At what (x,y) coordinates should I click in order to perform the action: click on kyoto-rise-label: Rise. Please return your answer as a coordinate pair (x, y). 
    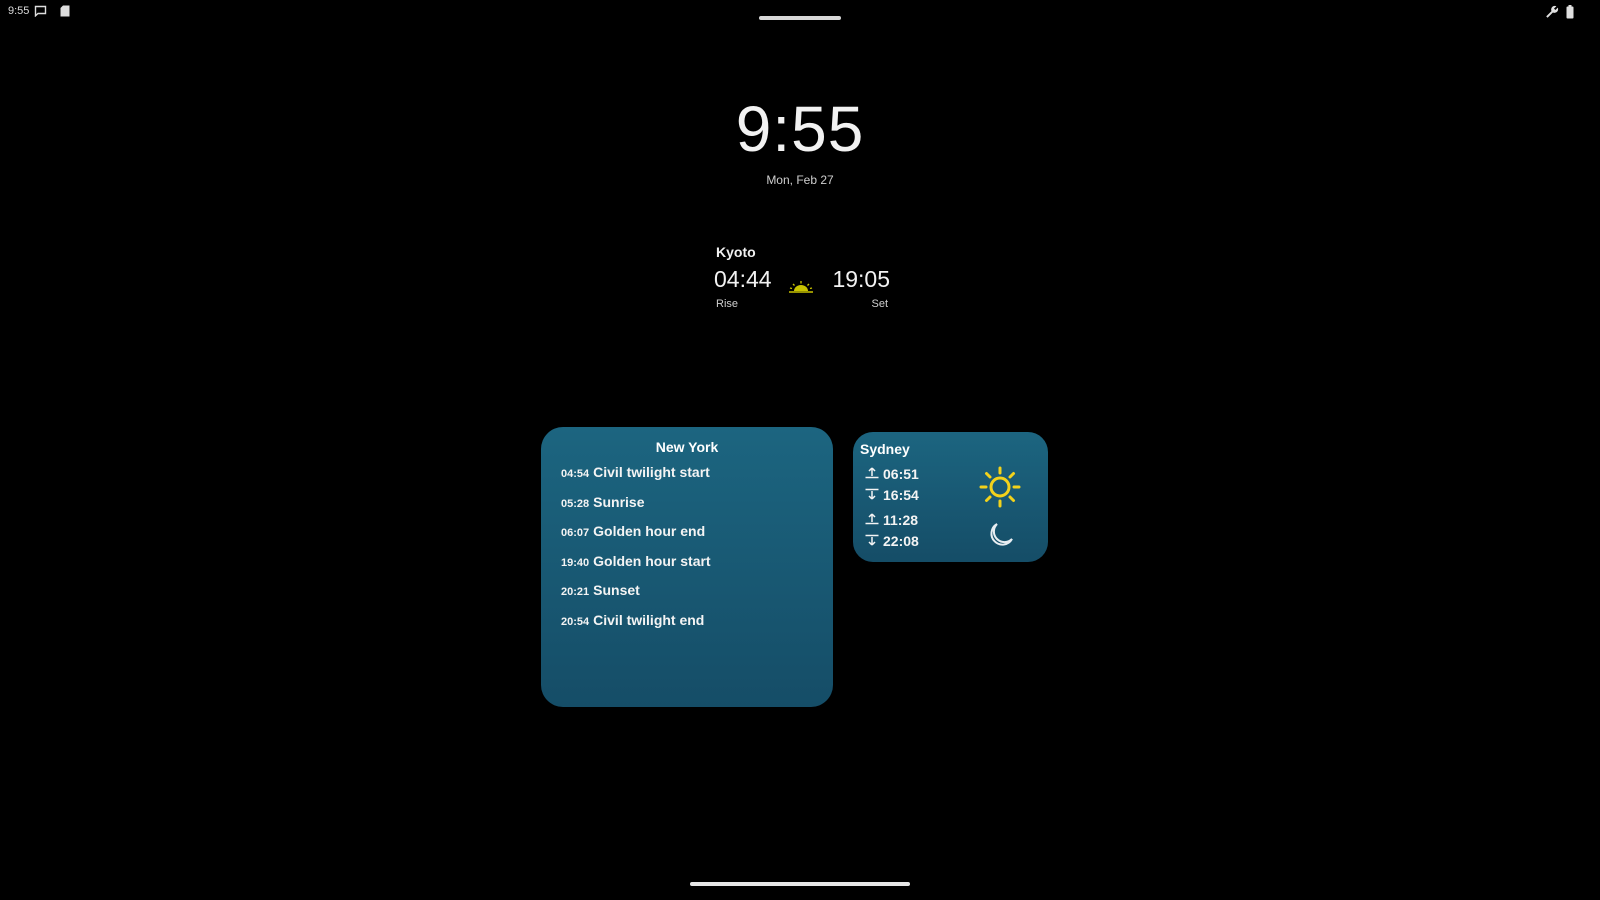
    Looking at the image, I should click on (727, 304).